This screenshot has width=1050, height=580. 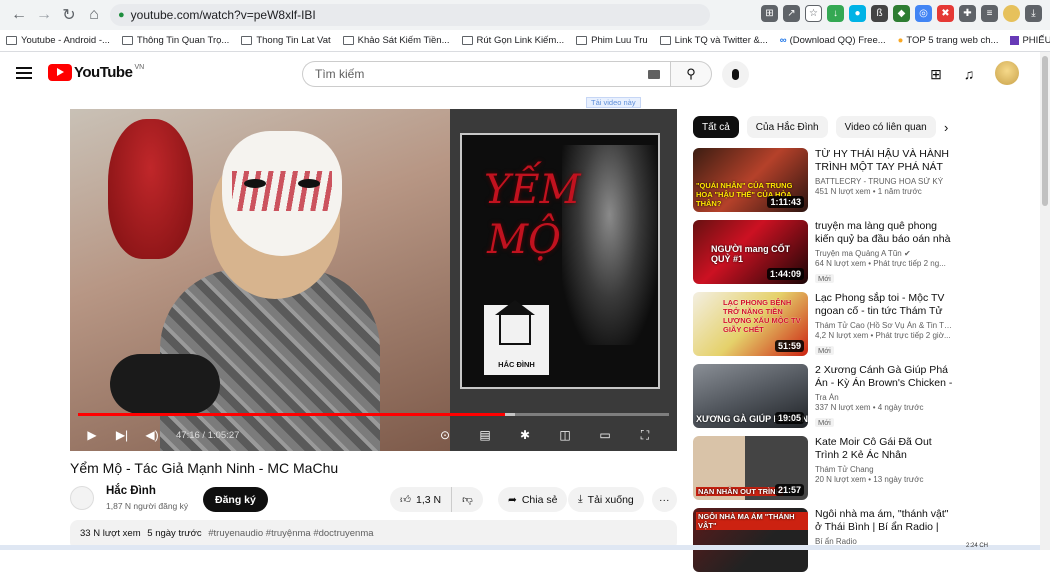 I want to click on reading-list-icon: ≡, so click(x=989, y=13).